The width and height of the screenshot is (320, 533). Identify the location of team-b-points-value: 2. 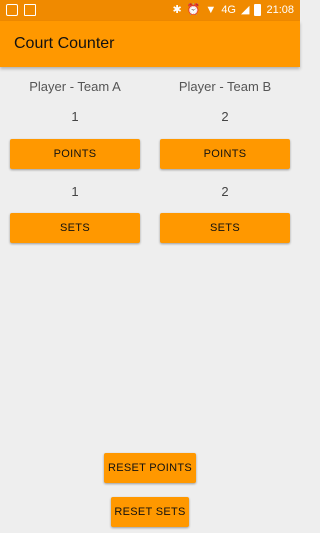
(225, 116).